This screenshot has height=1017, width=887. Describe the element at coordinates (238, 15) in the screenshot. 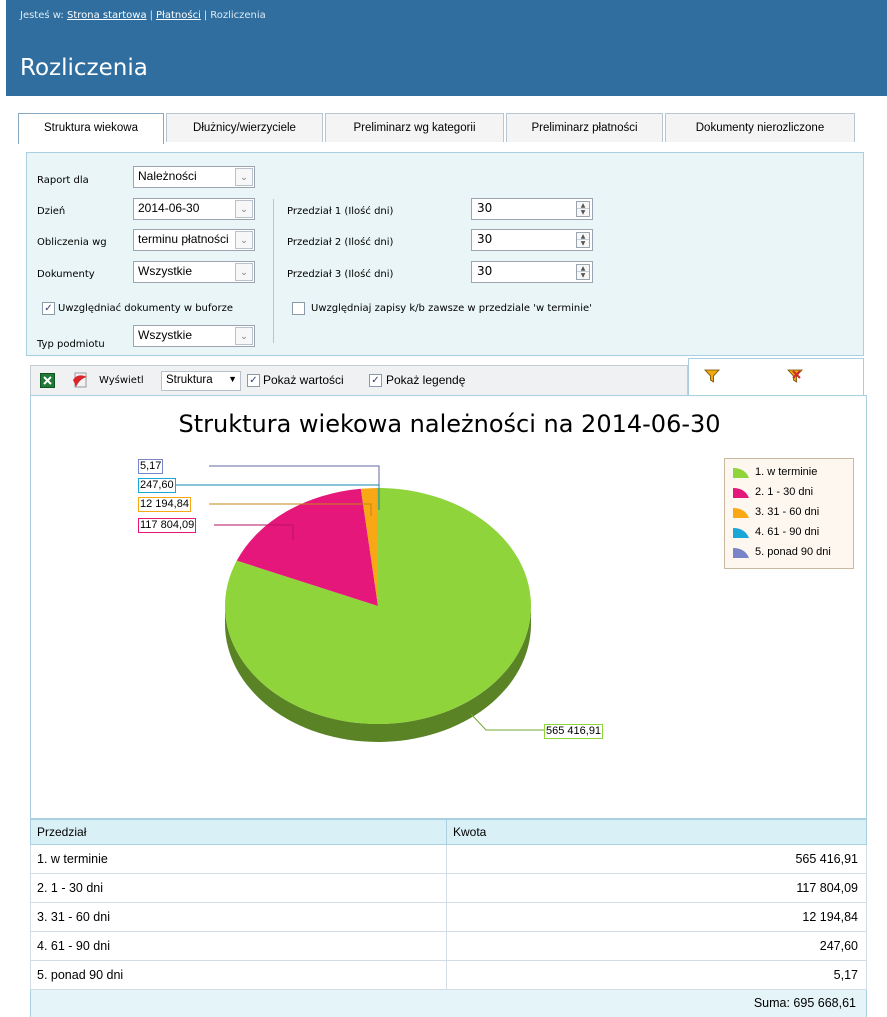

I see `breadcrumb-current: Rozliczenia` at that location.